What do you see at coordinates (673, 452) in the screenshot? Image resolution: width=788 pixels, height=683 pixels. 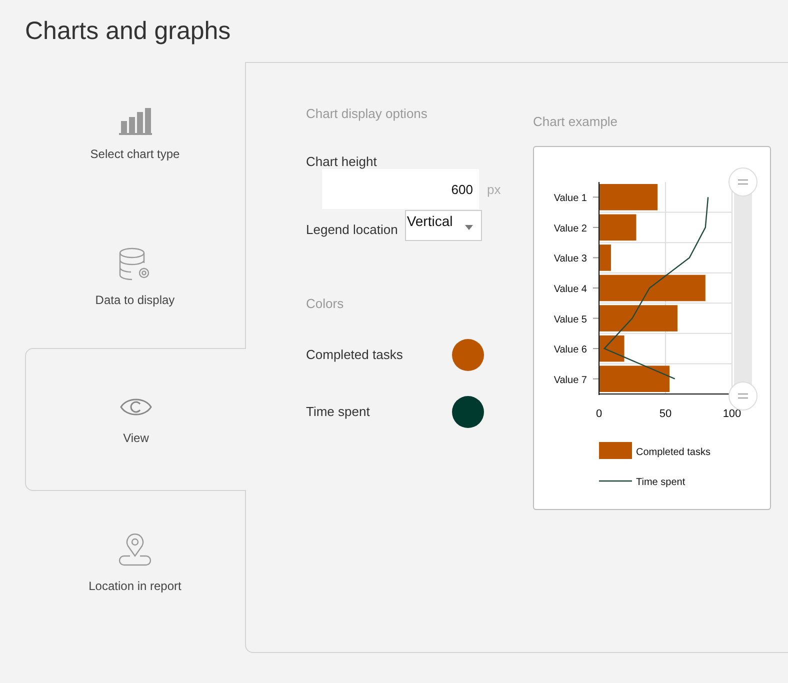 I see `legend-label: Completed tasks` at bounding box center [673, 452].